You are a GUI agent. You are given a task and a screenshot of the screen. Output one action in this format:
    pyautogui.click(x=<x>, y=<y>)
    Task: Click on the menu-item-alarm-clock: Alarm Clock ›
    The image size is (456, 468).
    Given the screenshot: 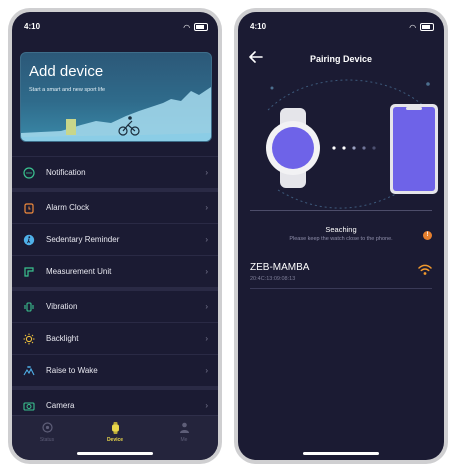 What is the action you would take?
    pyautogui.click(x=115, y=205)
    